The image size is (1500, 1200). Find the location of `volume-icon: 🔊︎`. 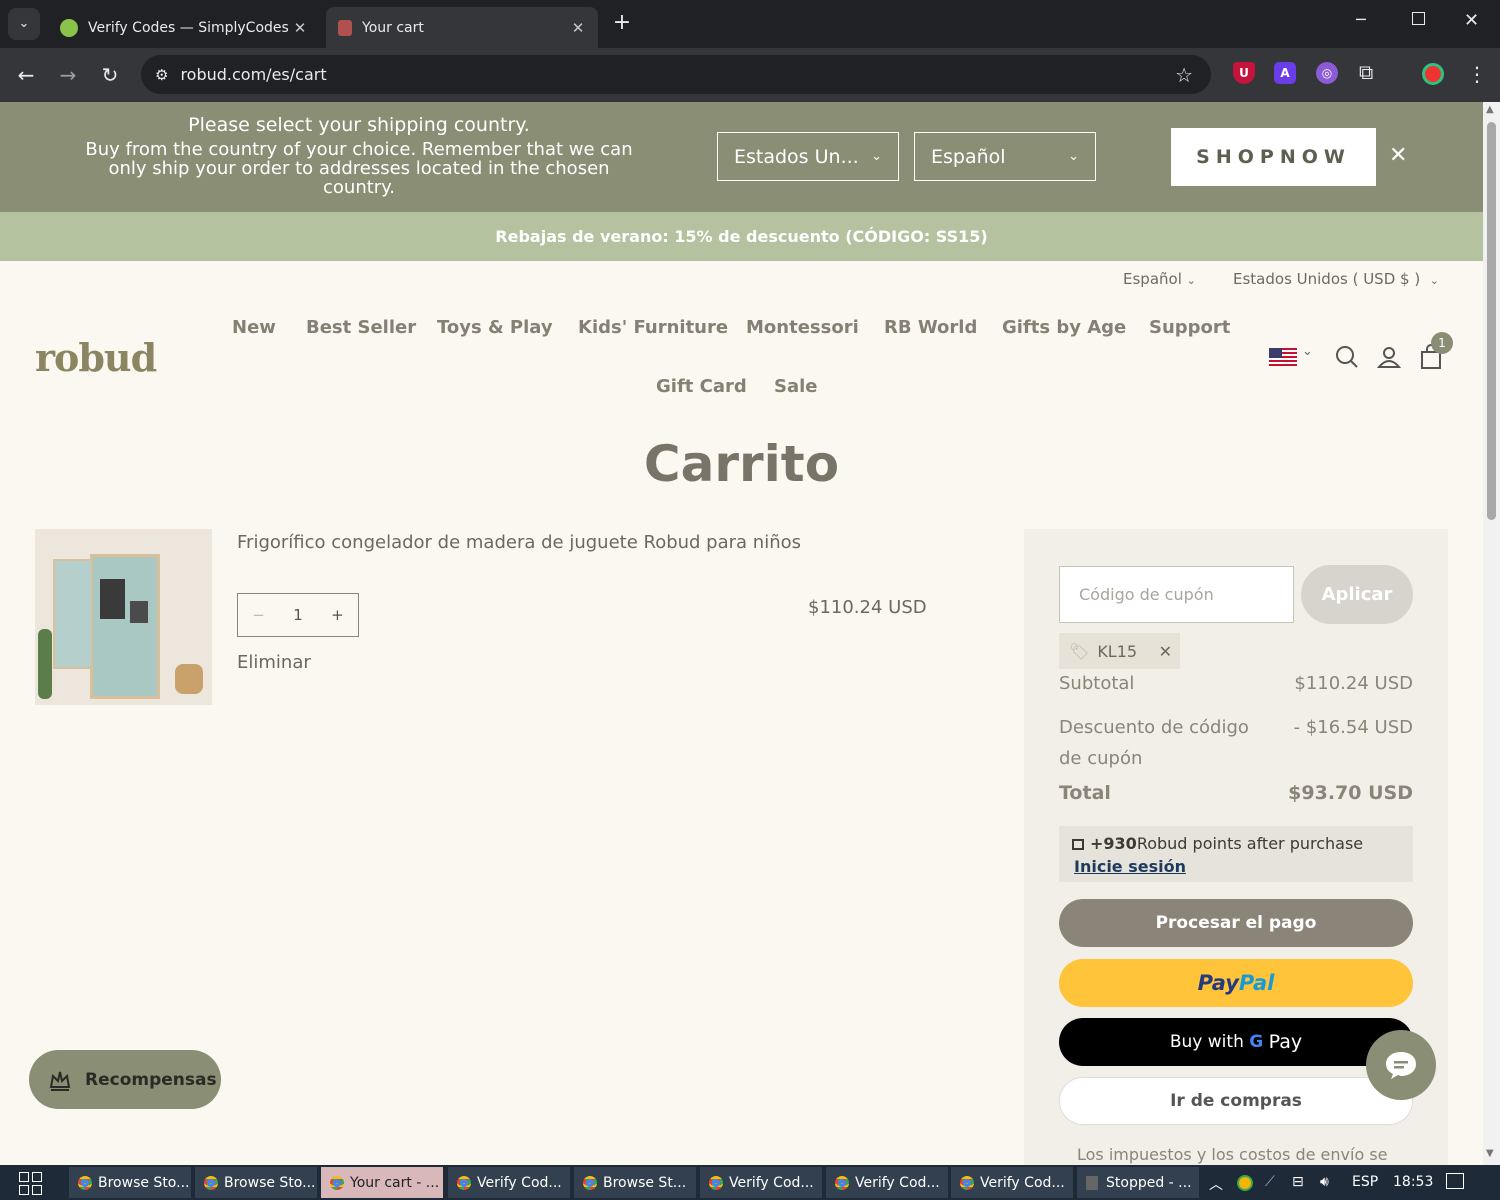

volume-icon: 🔊︎ is located at coordinates (1324, 1182).